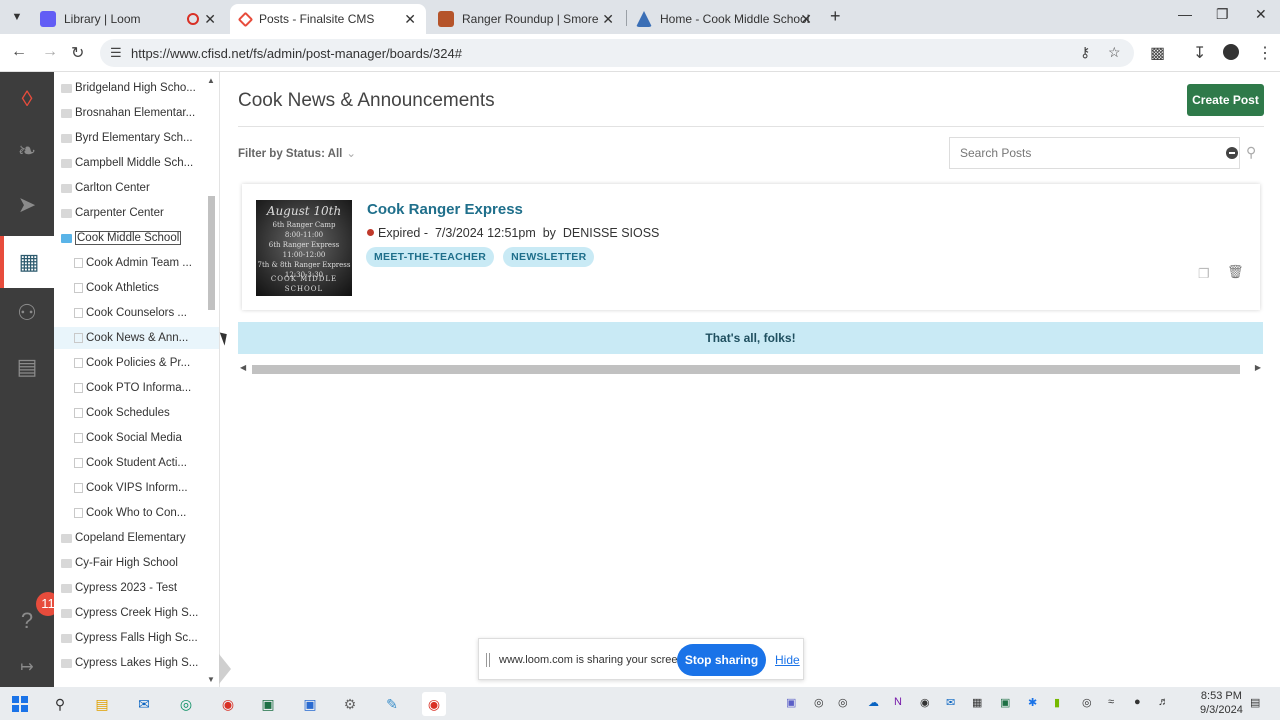  Describe the element at coordinates (268, 704) in the screenshot. I see `excel-icon: ▣` at that location.